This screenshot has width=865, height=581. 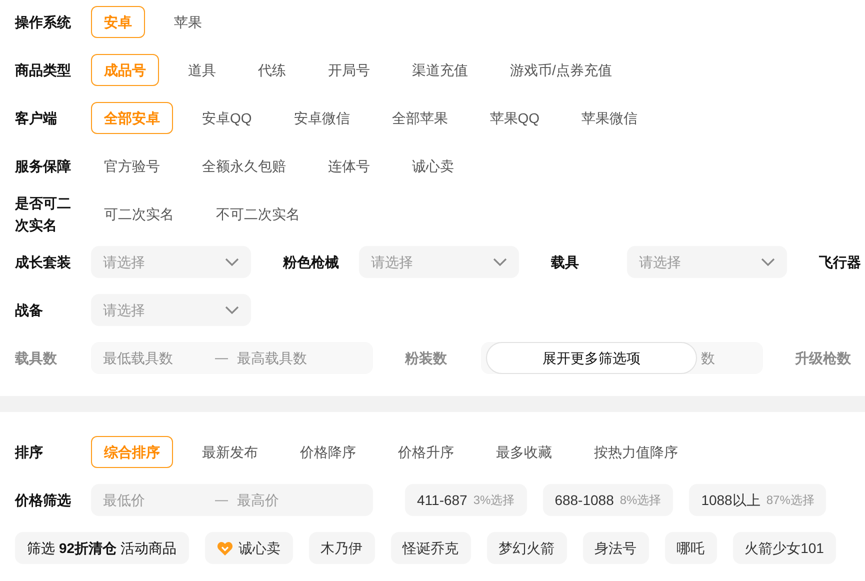 I want to click on filter-label: 商品类型, so click(x=43, y=70).